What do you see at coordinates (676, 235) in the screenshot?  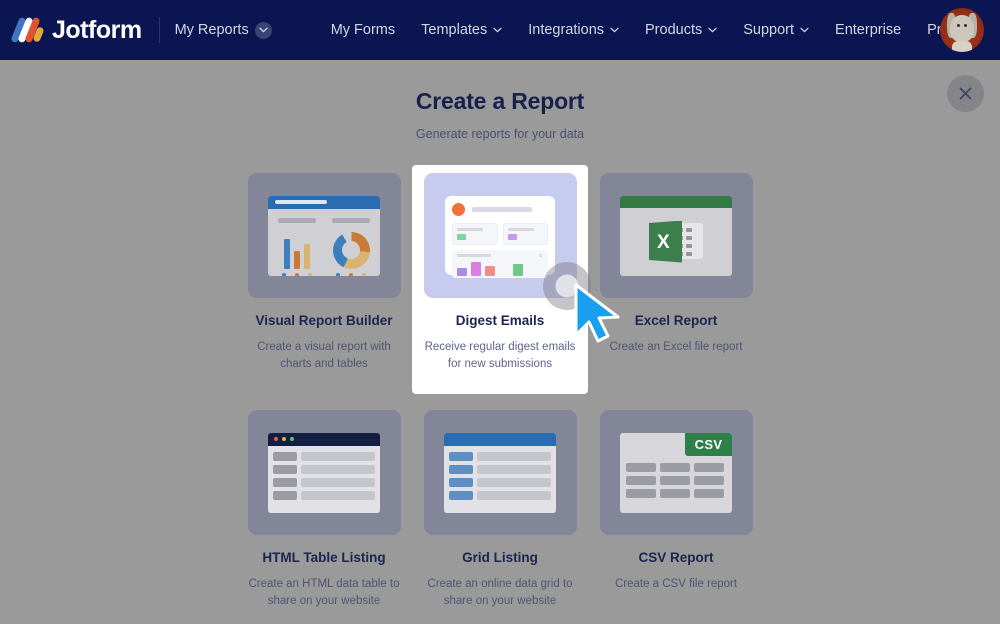 I see `excel-icon: X` at bounding box center [676, 235].